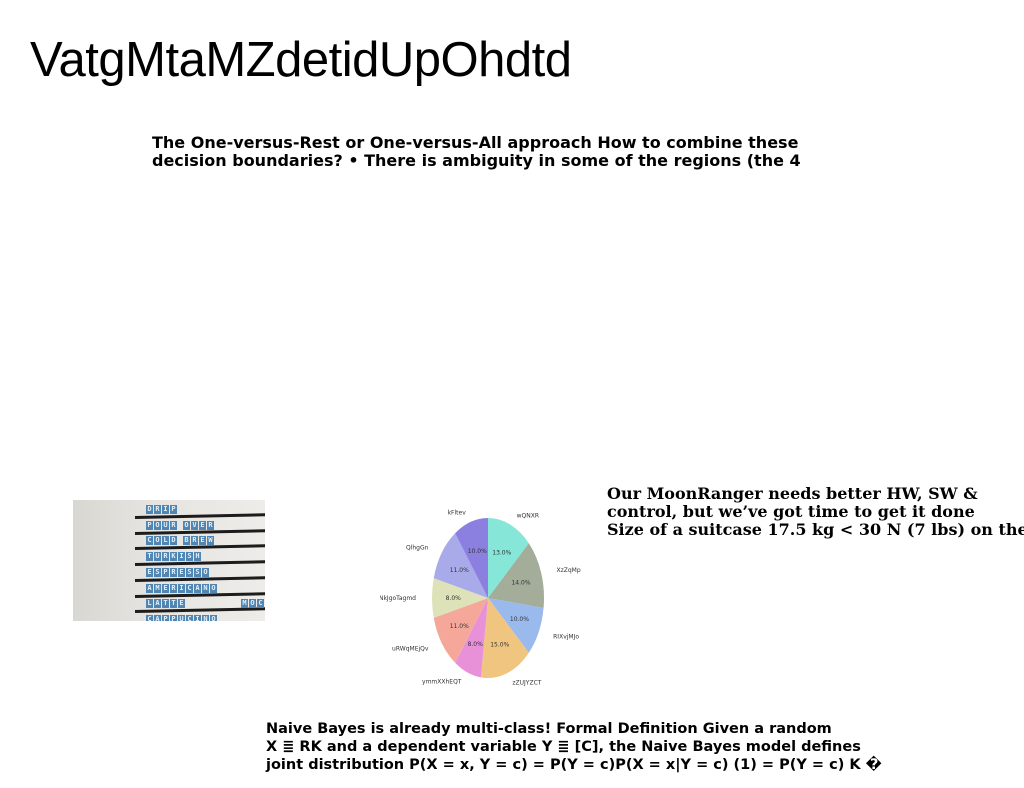 This screenshot has width=1024, height=788. Describe the element at coordinates (442, 682) in the screenshot. I see `slice-category-label: ymmXXhEQT` at that location.